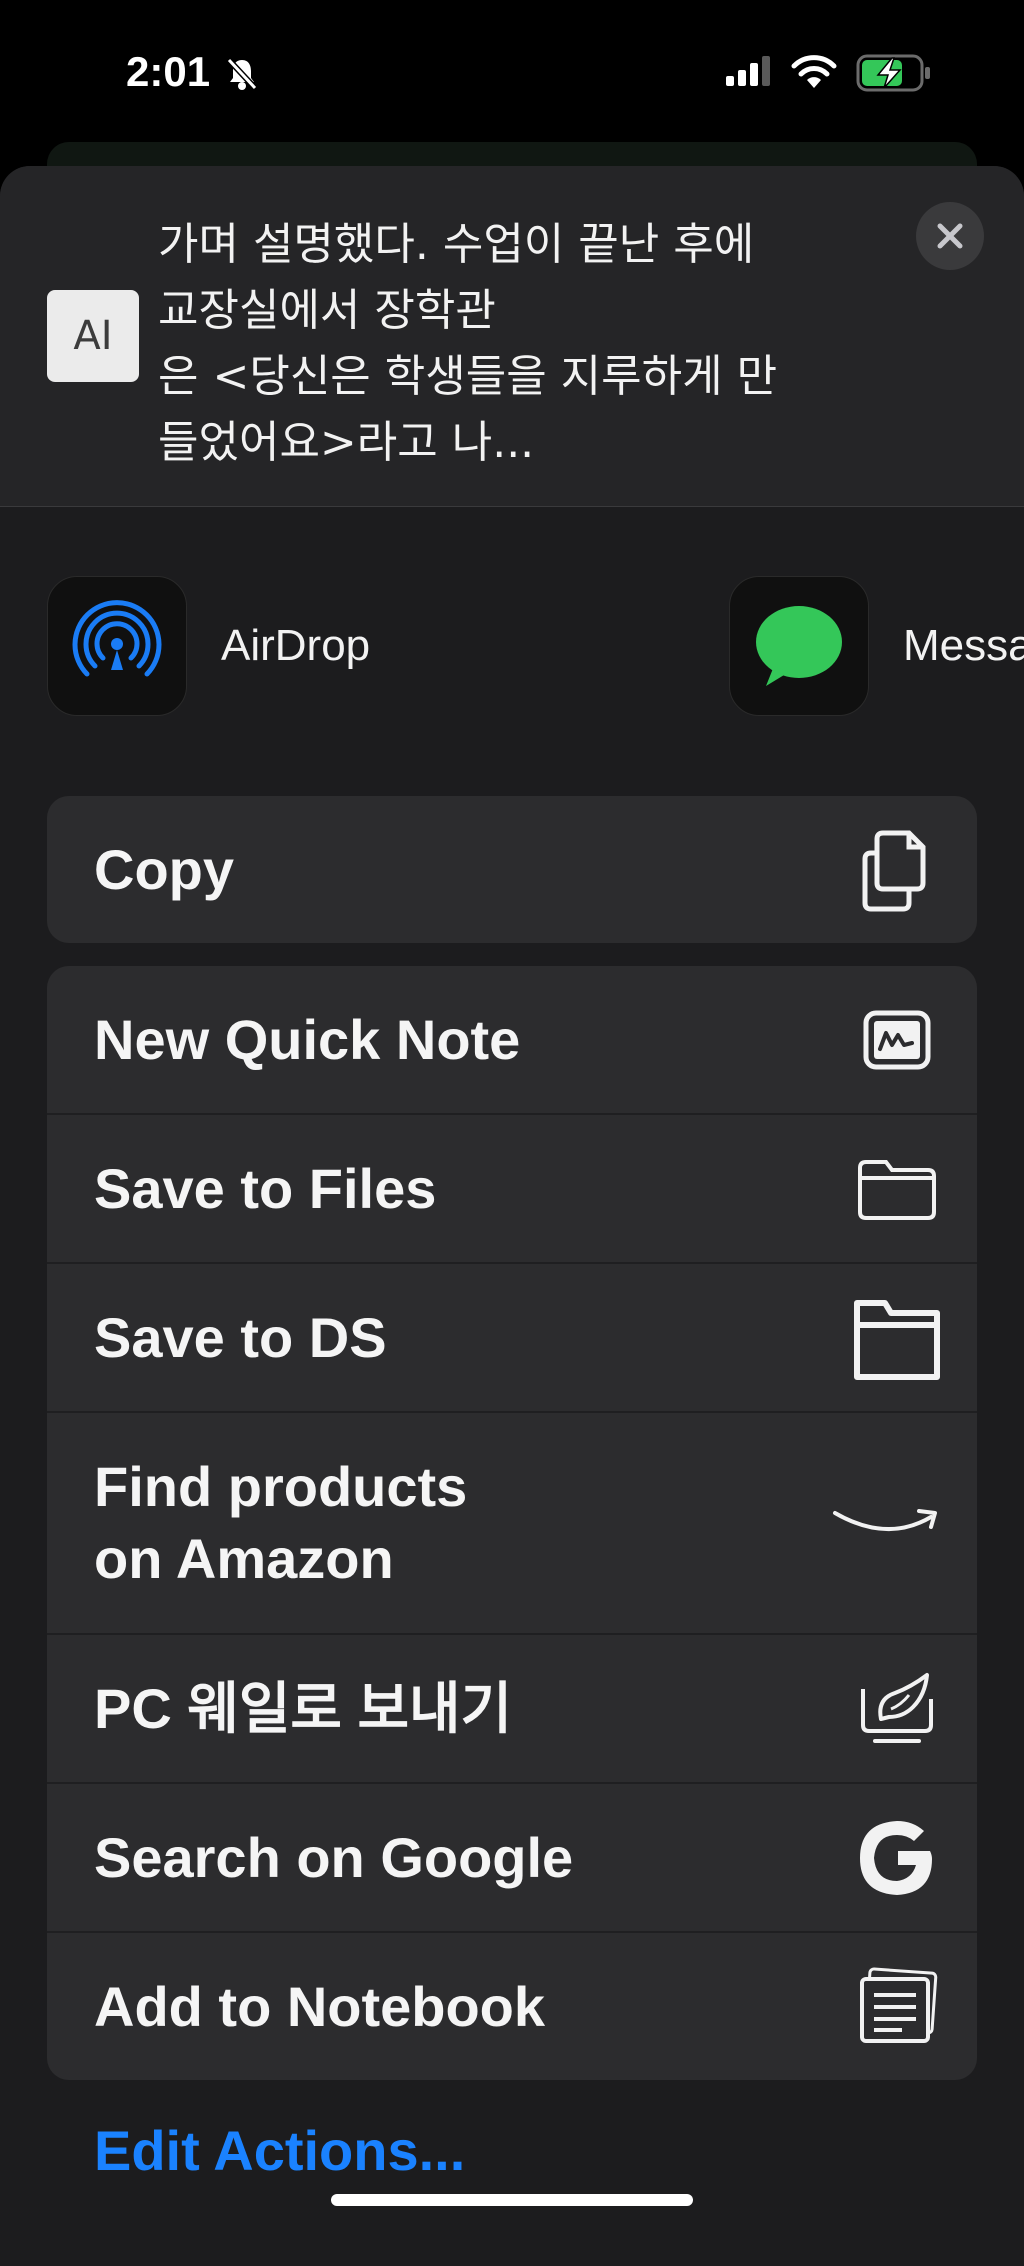 The width and height of the screenshot is (1024, 2266). I want to click on notebook-icon, so click(897, 2007).